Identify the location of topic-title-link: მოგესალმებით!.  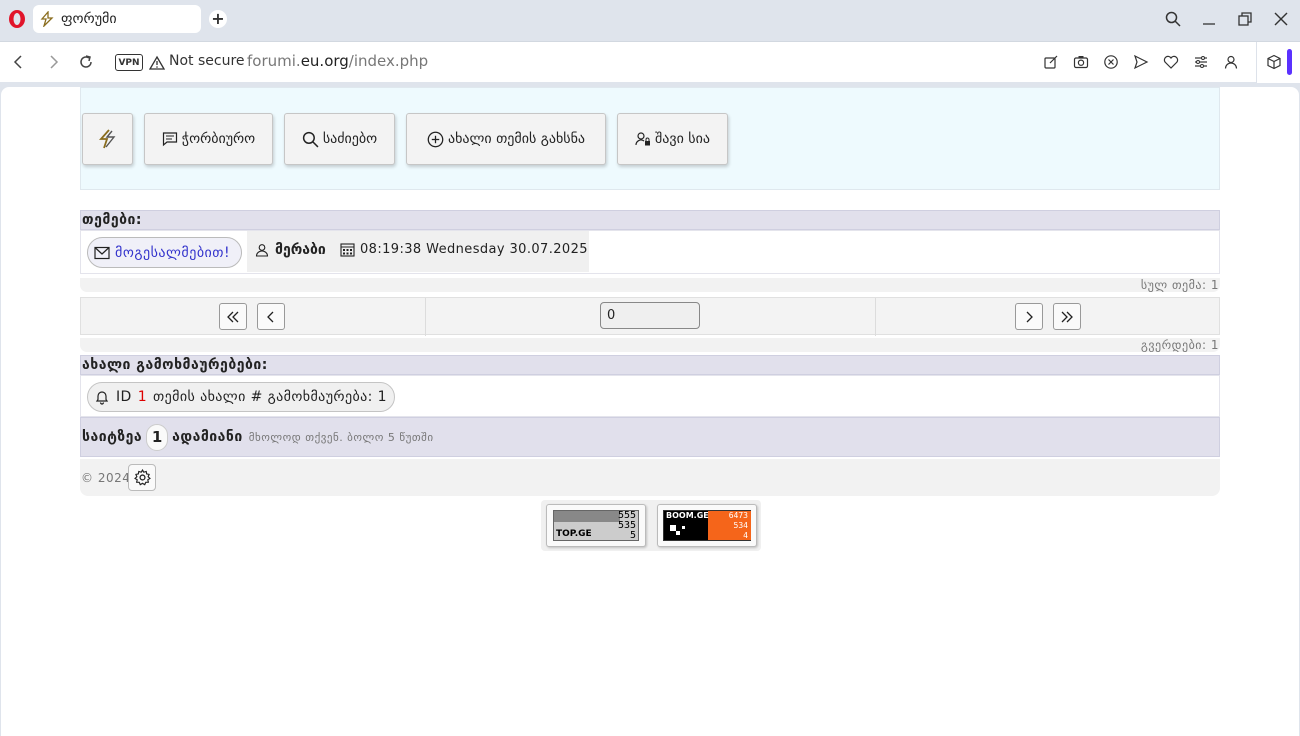
(164, 252).